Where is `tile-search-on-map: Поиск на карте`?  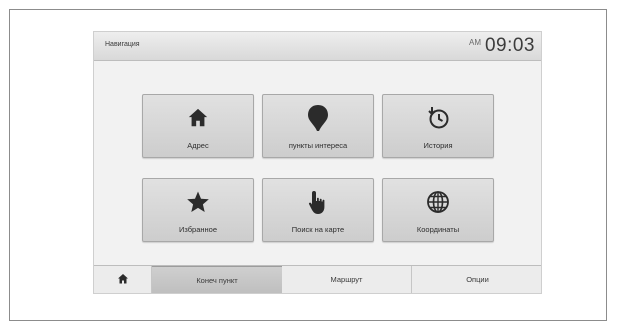
tile-search-on-map: Поиск на карте is located at coordinates (318, 210).